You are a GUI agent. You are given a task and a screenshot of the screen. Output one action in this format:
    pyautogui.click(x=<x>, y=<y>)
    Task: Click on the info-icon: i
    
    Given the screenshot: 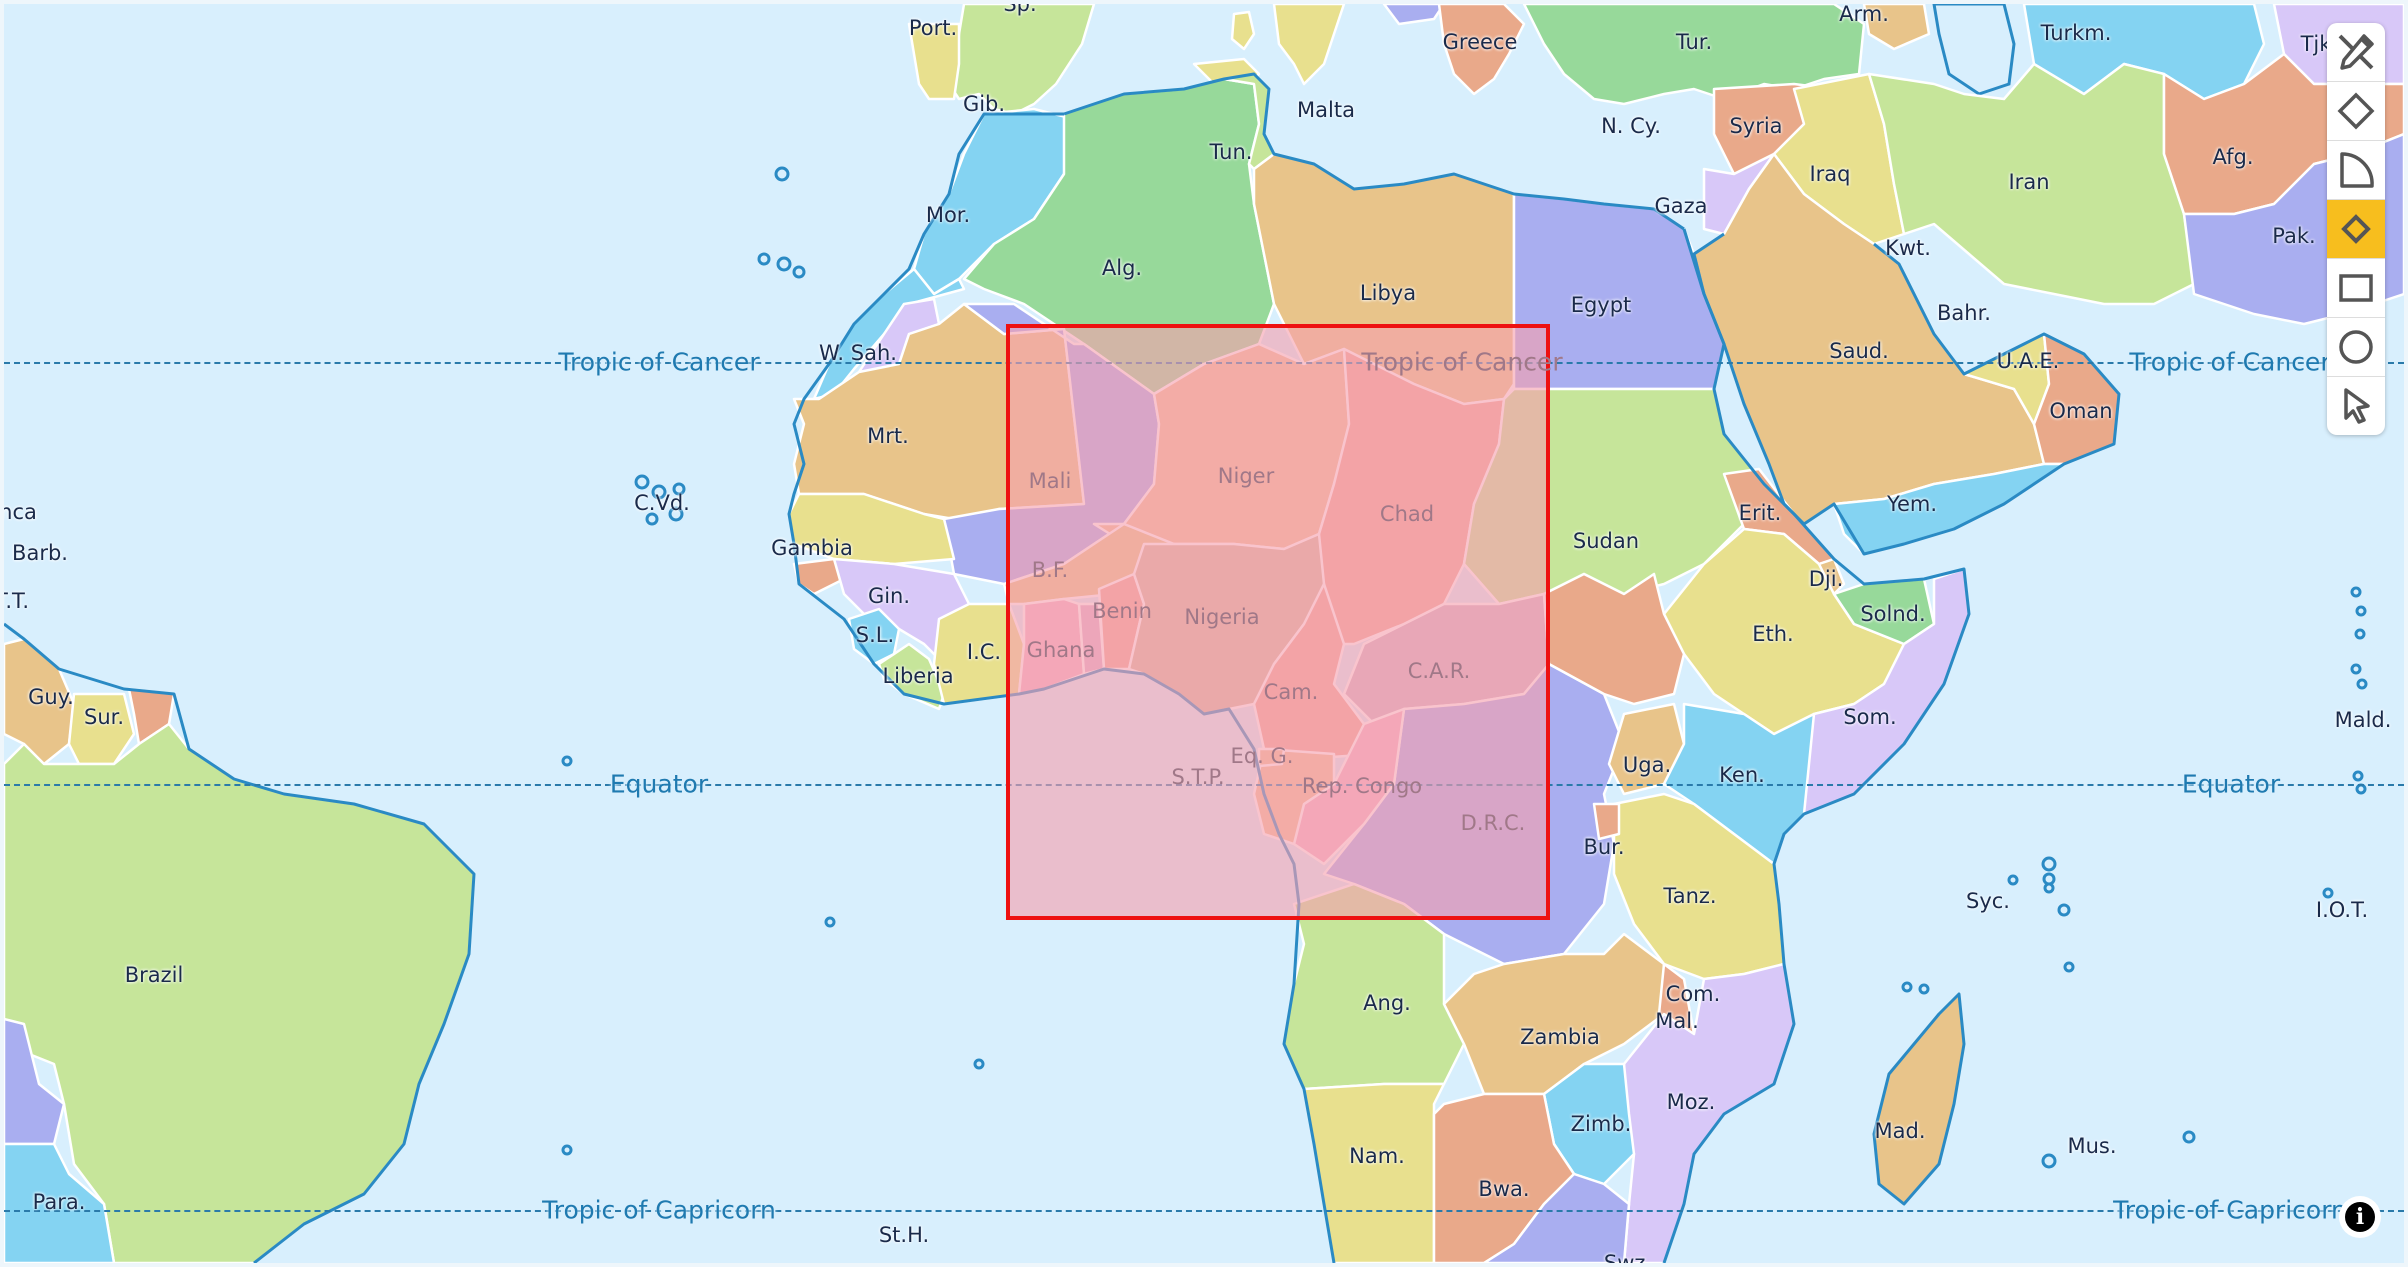 What is the action you would take?
    pyautogui.click(x=2360, y=1217)
    